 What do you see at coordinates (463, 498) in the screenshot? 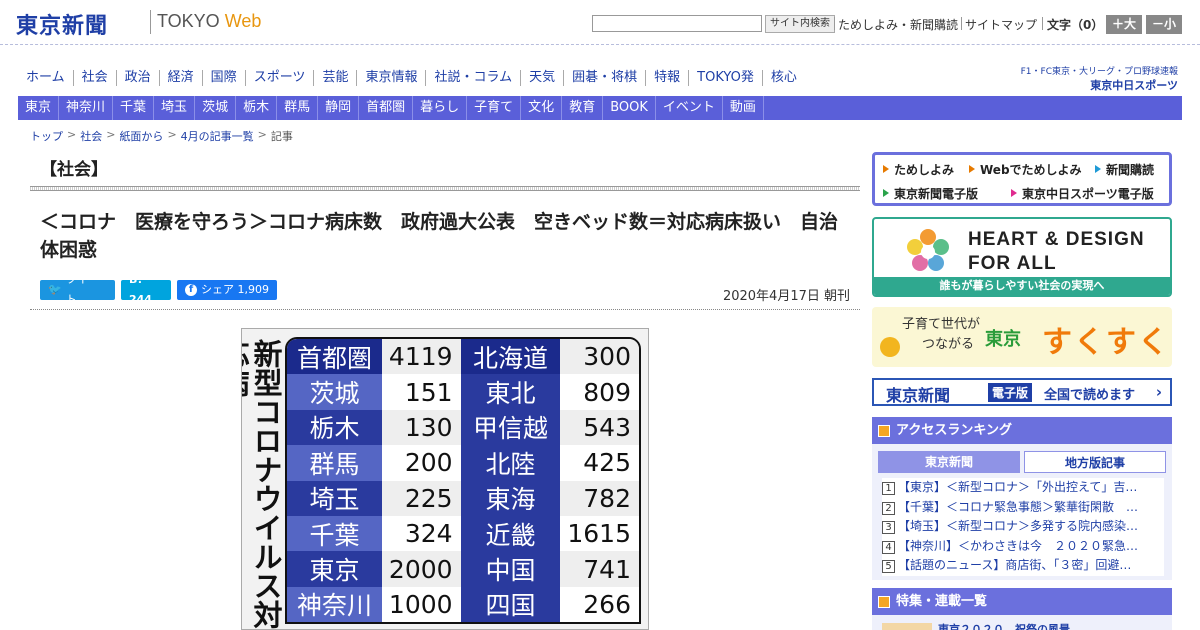
I see `table-row: 埼玉 225 東海 782` at bounding box center [463, 498].